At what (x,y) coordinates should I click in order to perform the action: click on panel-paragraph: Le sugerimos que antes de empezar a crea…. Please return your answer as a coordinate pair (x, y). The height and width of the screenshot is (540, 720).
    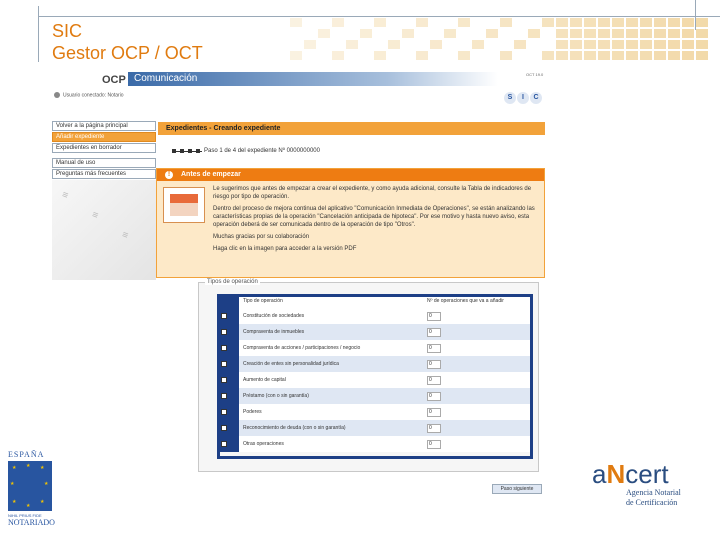
    Looking at the image, I should click on (372, 193).